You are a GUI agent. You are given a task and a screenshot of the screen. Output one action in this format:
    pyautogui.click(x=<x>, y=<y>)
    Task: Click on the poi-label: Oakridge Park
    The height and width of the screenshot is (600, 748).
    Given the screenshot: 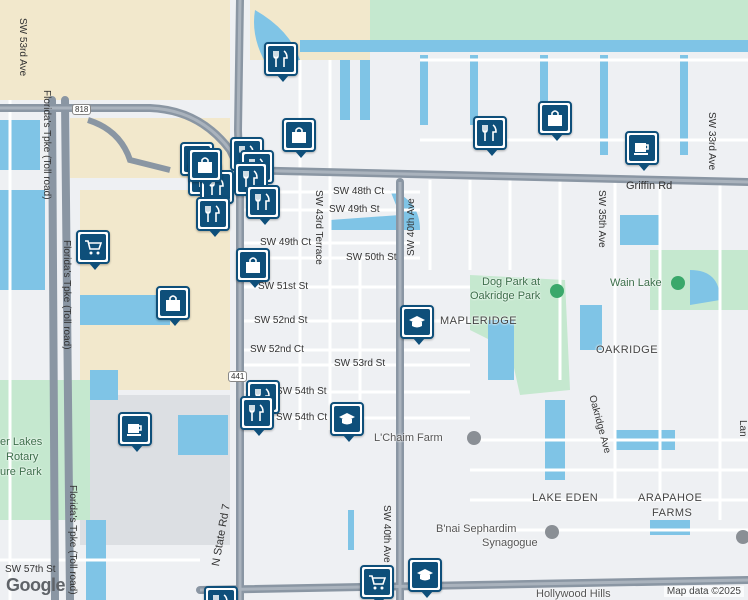 What is the action you would take?
    pyautogui.click(x=505, y=296)
    